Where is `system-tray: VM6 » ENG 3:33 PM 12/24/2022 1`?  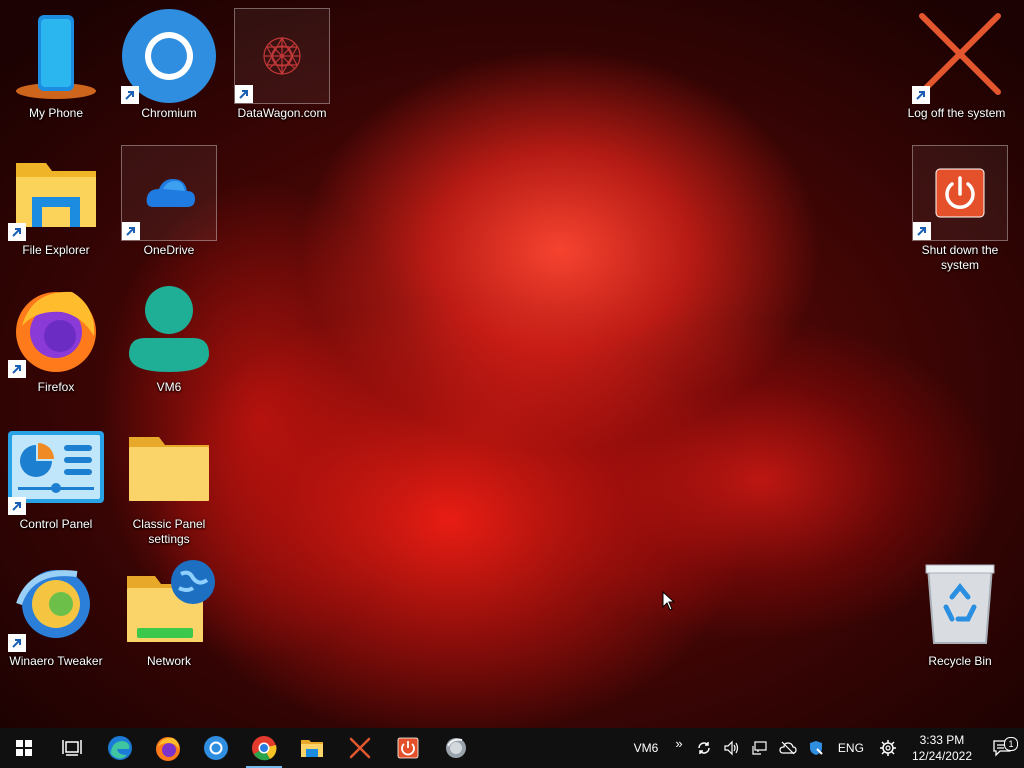 system-tray: VM6 » ENG 3:33 PM 12/24/2022 1 is located at coordinates (824, 748).